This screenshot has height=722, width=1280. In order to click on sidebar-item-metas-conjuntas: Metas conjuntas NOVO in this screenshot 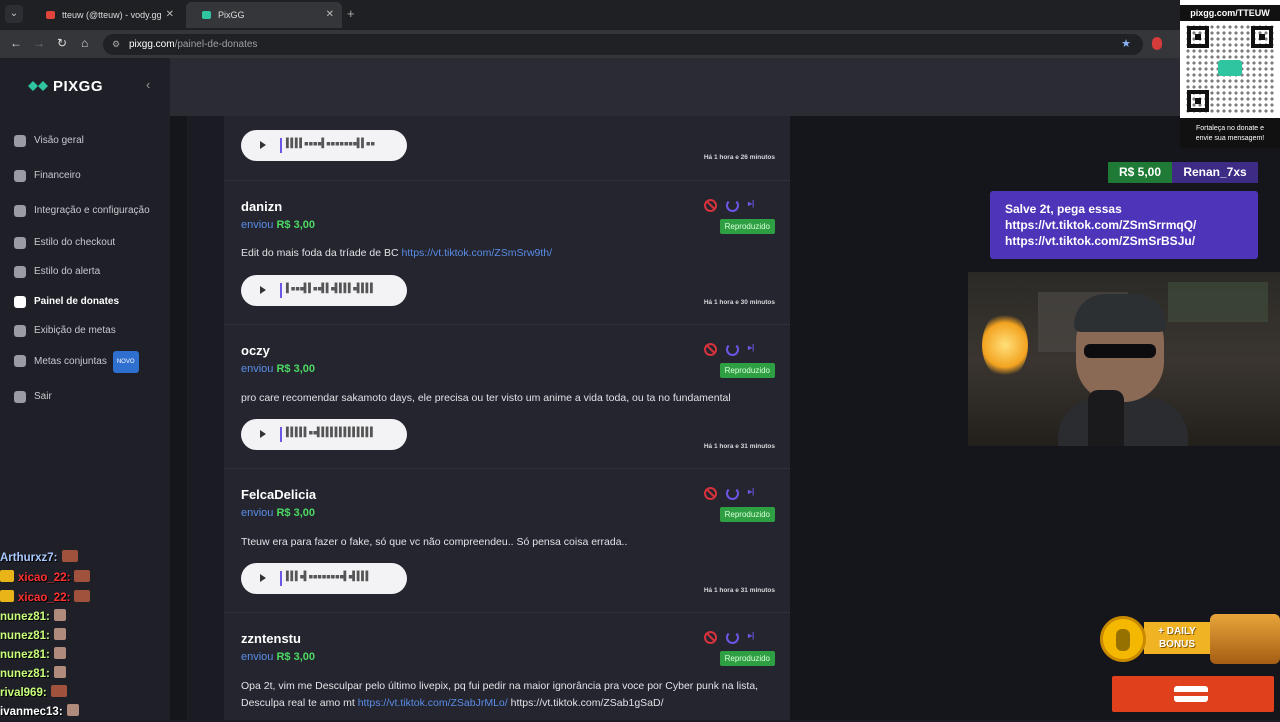, I will do `click(75, 362)`.